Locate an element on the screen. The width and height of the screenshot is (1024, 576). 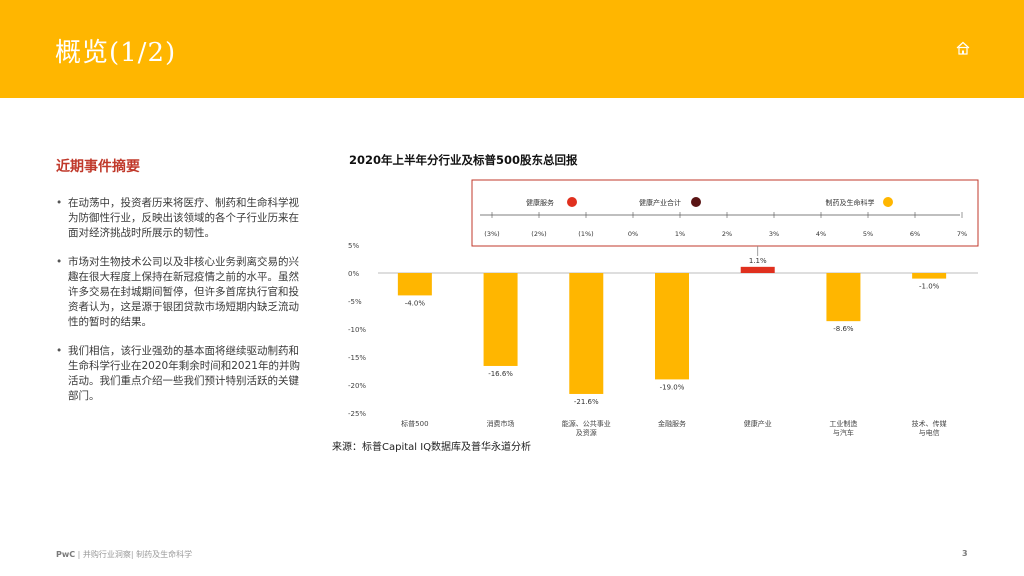
page-number: 3 is located at coordinates (965, 553).